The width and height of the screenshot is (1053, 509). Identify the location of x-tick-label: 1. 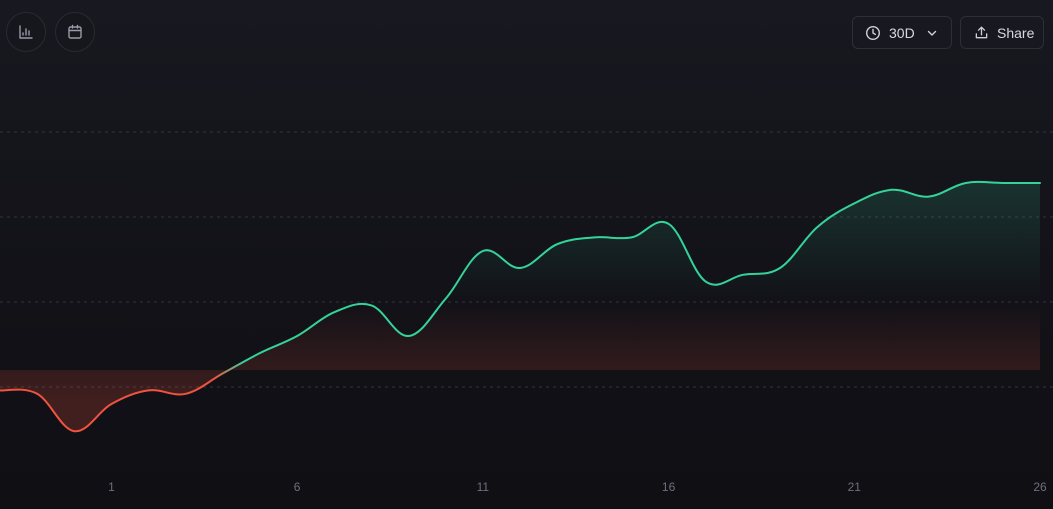
(111, 487).